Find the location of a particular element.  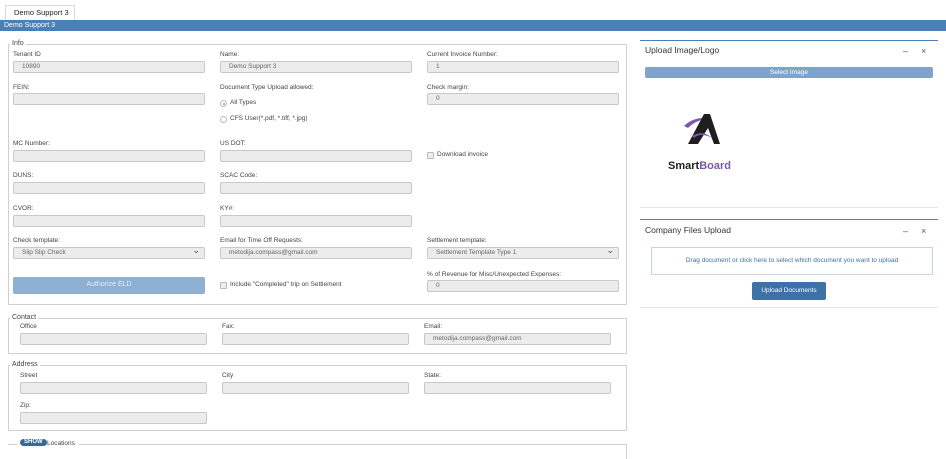

fax-field is located at coordinates (315, 339).